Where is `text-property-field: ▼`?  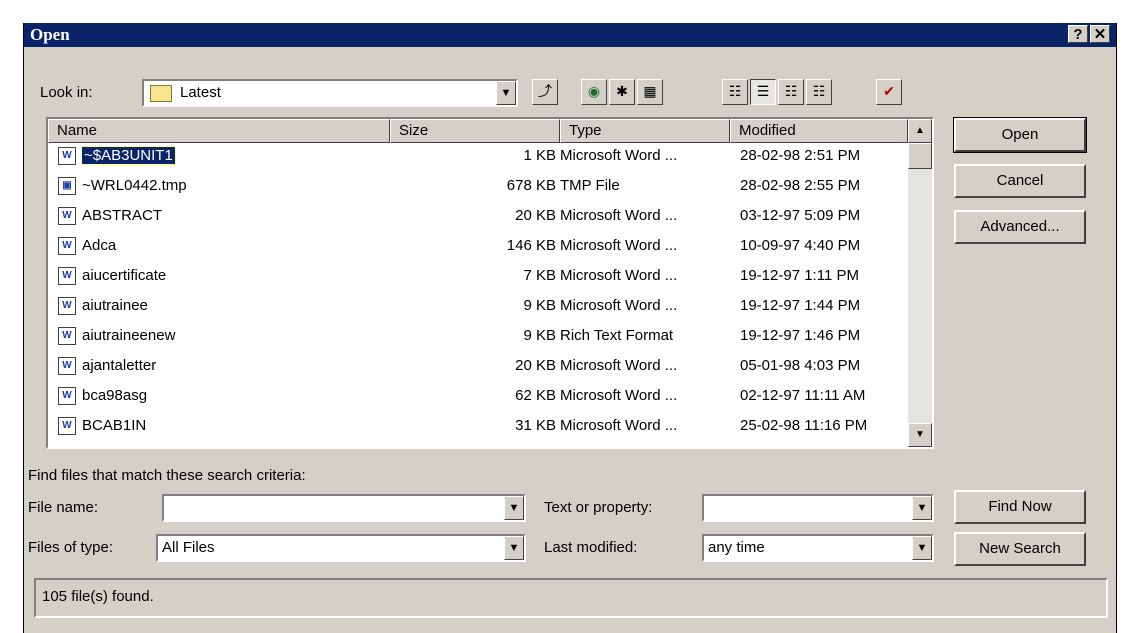 text-property-field: ▼ is located at coordinates (818, 508).